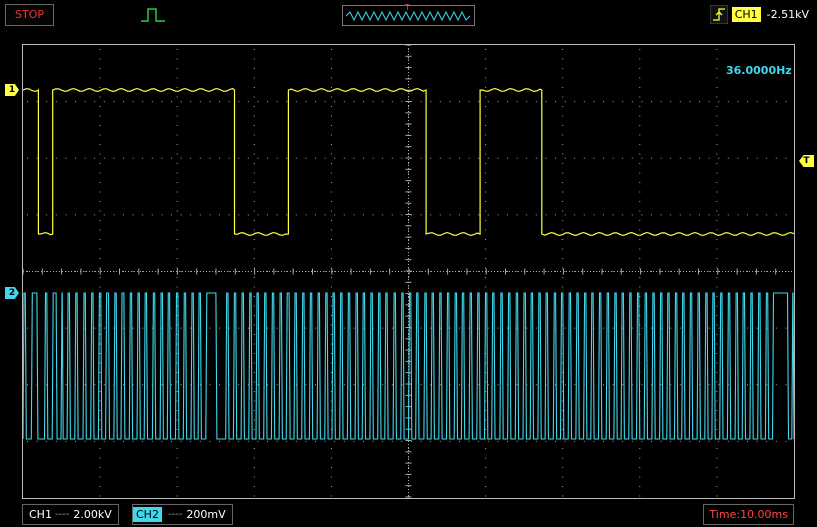  I want to click on timebase-label: Time:, so click(725, 514).